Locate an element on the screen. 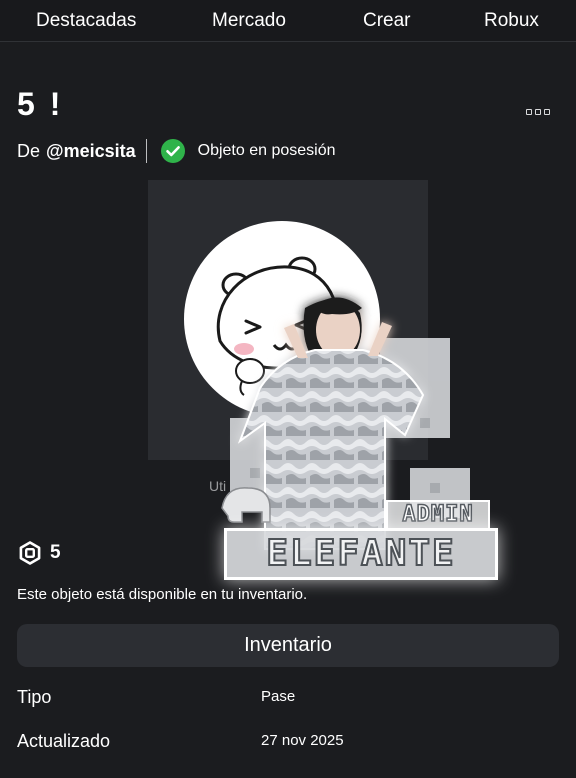 The width and height of the screenshot is (576, 778). creator-link: @meicsita is located at coordinates (91, 151).